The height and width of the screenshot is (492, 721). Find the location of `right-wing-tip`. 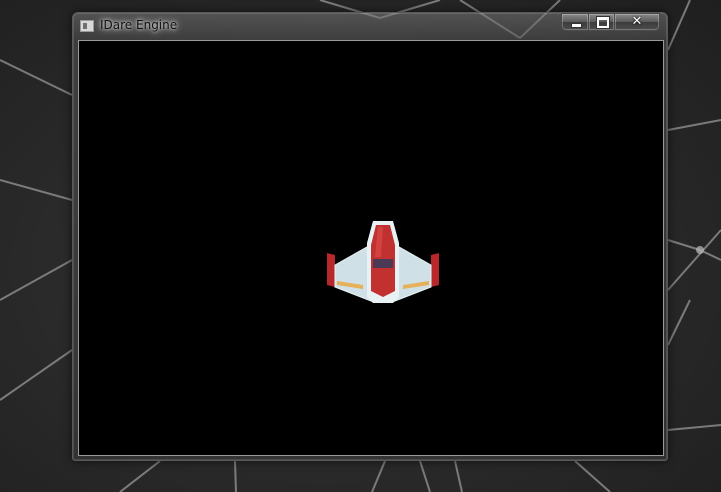

right-wing-tip is located at coordinates (435, 270).